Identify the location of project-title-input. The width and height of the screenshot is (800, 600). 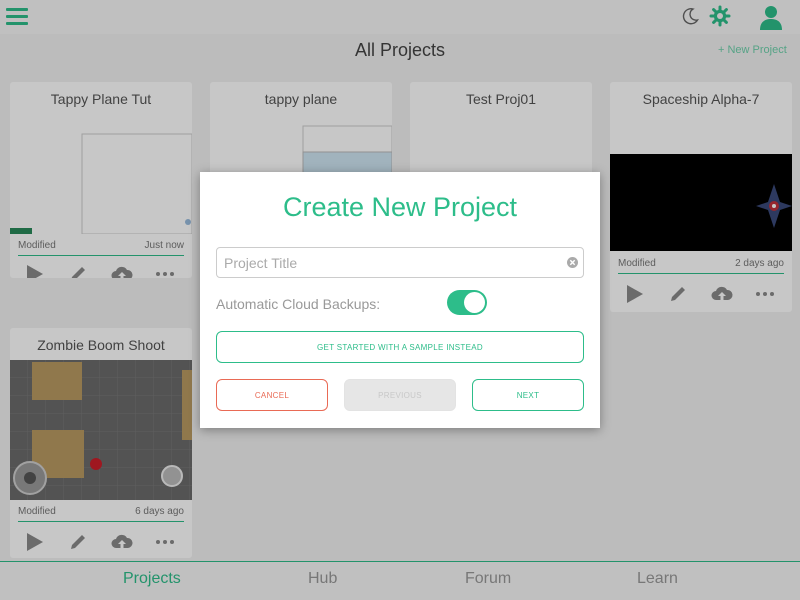
(400, 262).